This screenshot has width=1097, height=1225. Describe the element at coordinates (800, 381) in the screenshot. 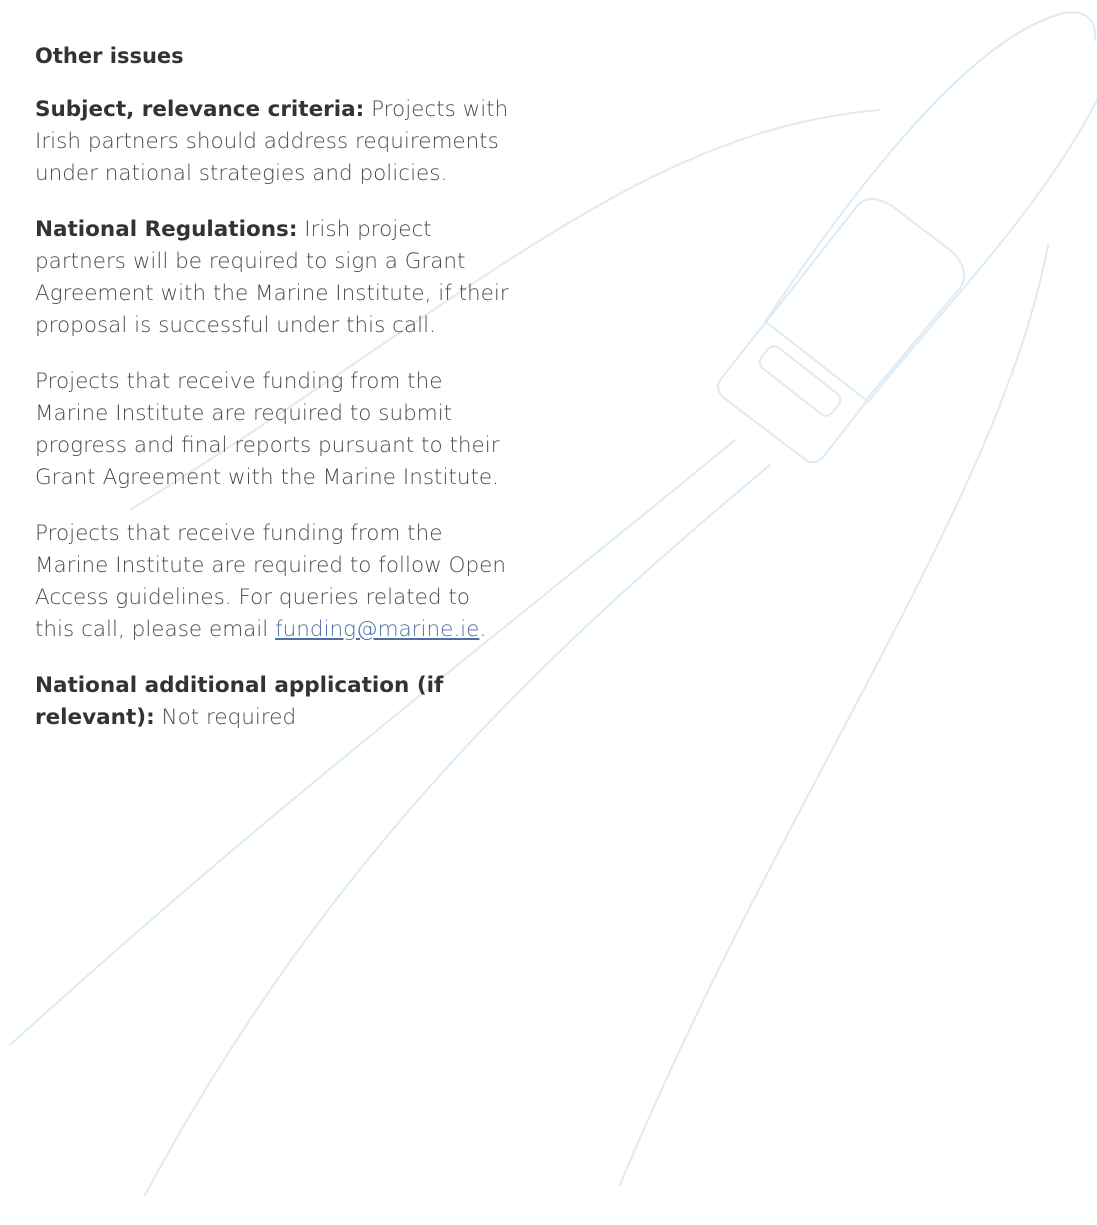

I see `rocket-port` at that location.